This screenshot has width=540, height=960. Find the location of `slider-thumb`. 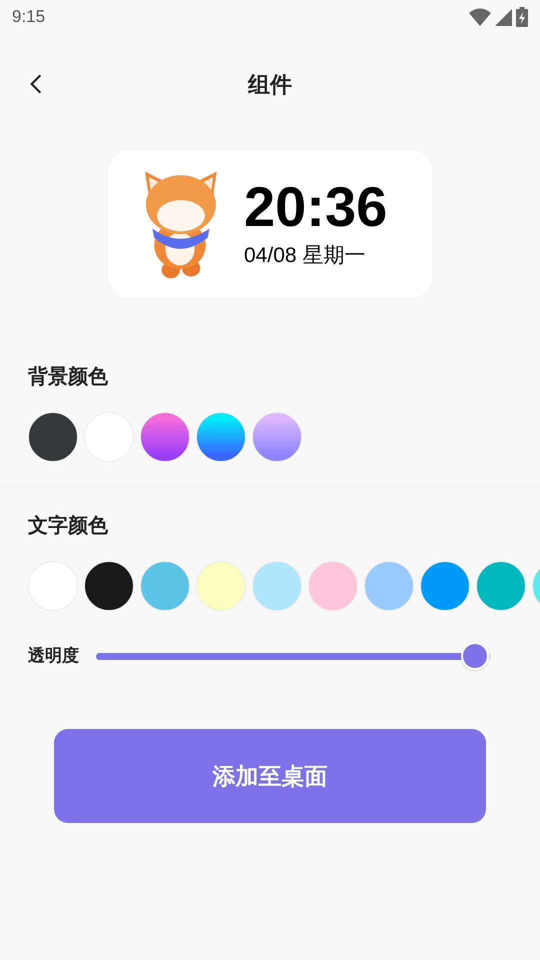

slider-thumb is located at coordinates (475, 656).